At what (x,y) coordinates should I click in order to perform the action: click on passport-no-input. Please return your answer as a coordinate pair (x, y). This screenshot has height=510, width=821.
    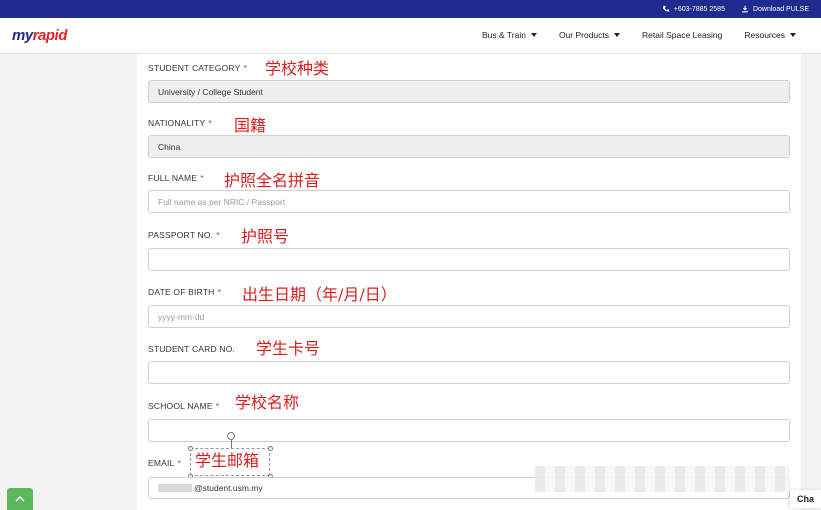
    Looking at the image, I should click on (469, 259).